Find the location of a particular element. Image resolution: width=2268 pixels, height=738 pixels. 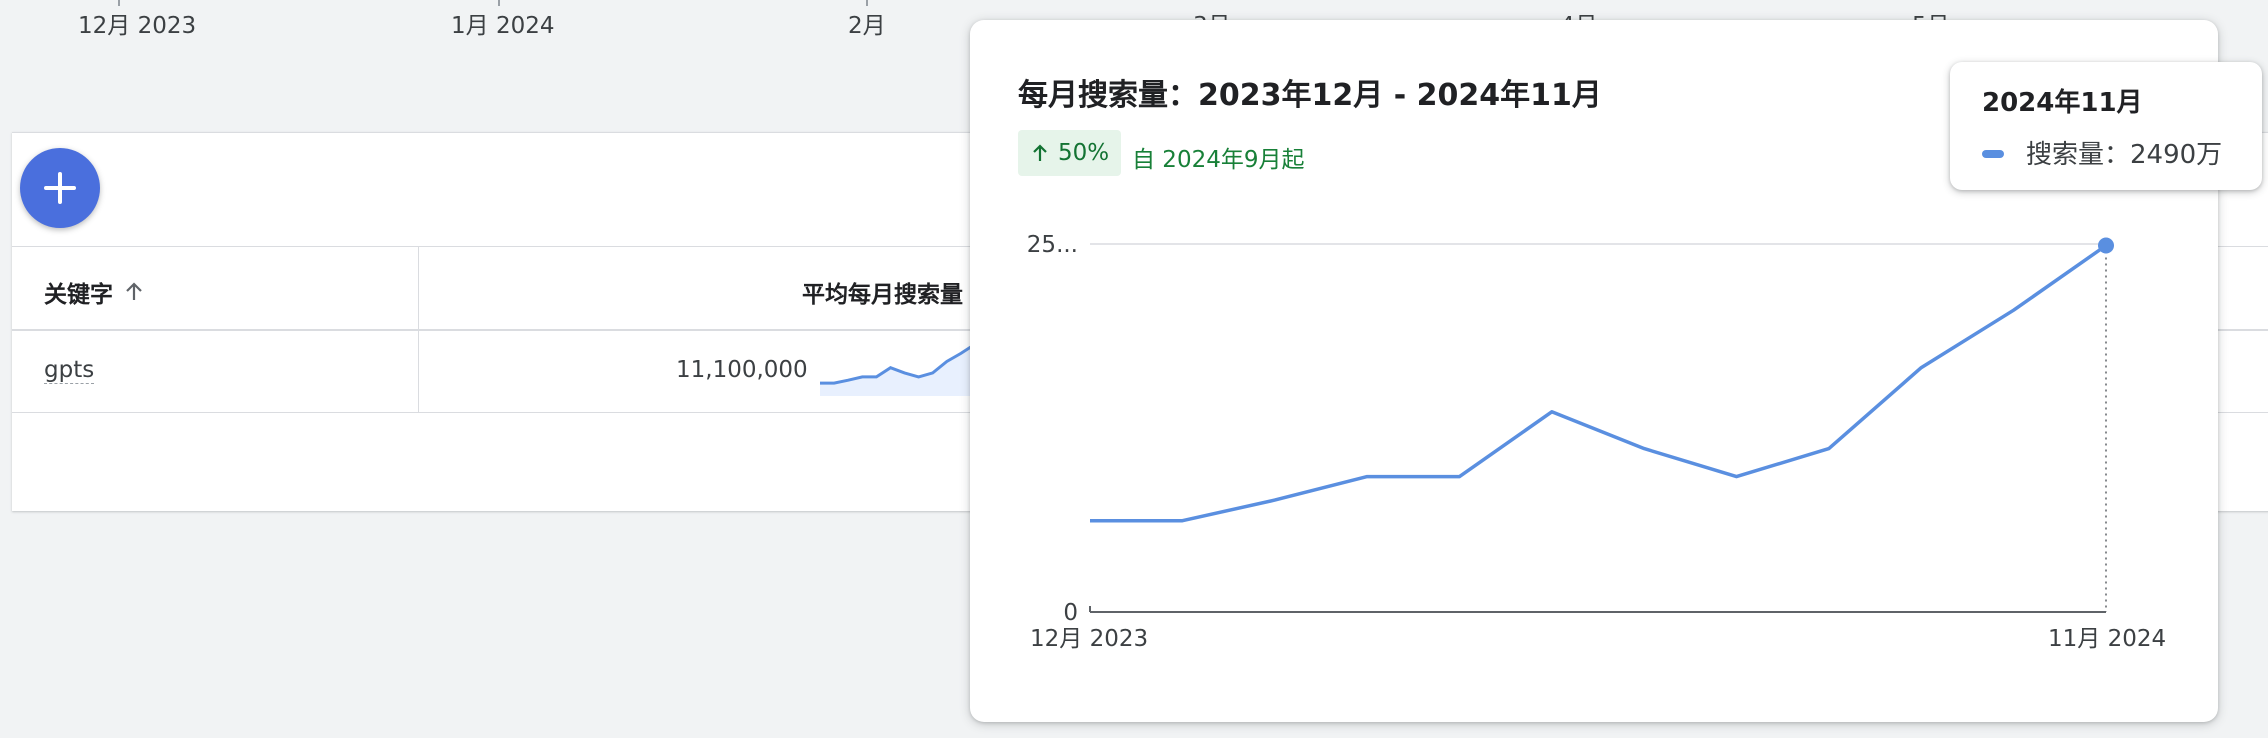

keyword-header-label: 关键字 is located at coordinates (78, 295).